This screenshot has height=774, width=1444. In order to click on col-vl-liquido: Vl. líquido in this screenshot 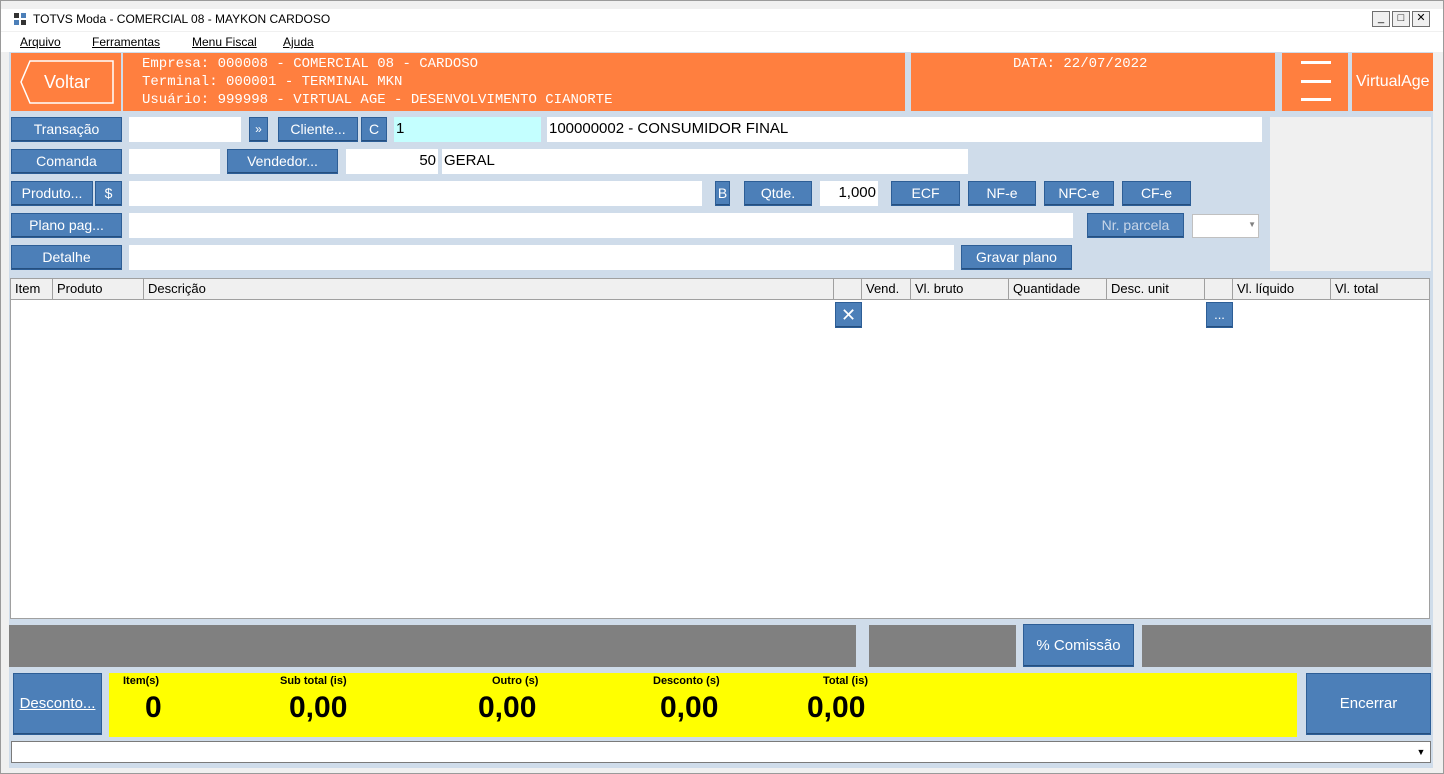, I will do `click(1282, 289)`.